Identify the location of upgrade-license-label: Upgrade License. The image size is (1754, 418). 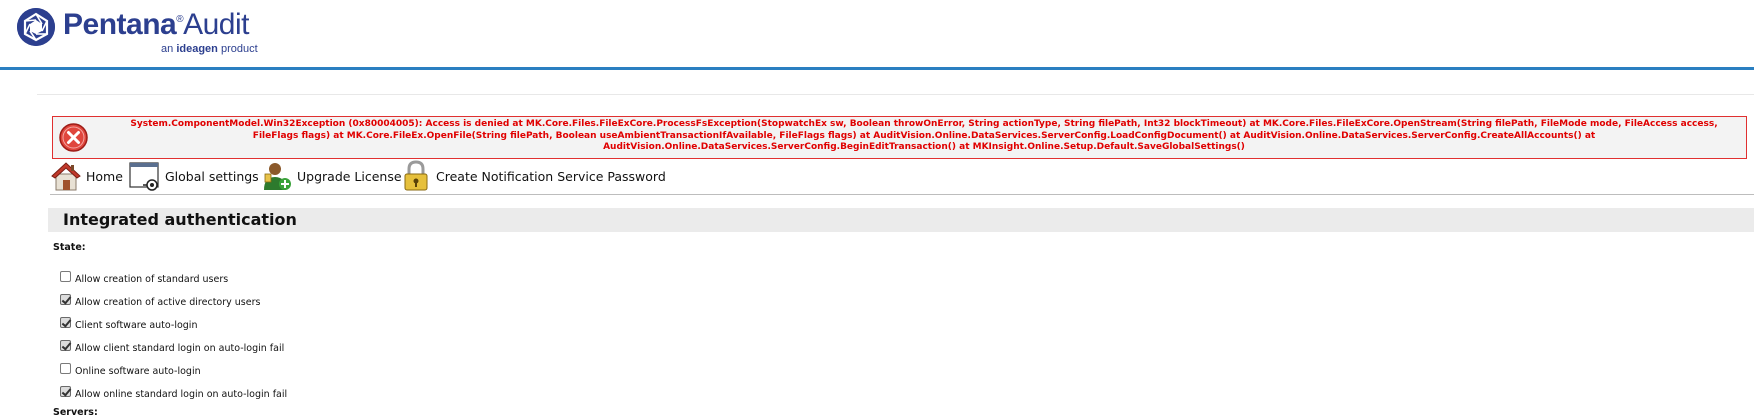
(349, 176).